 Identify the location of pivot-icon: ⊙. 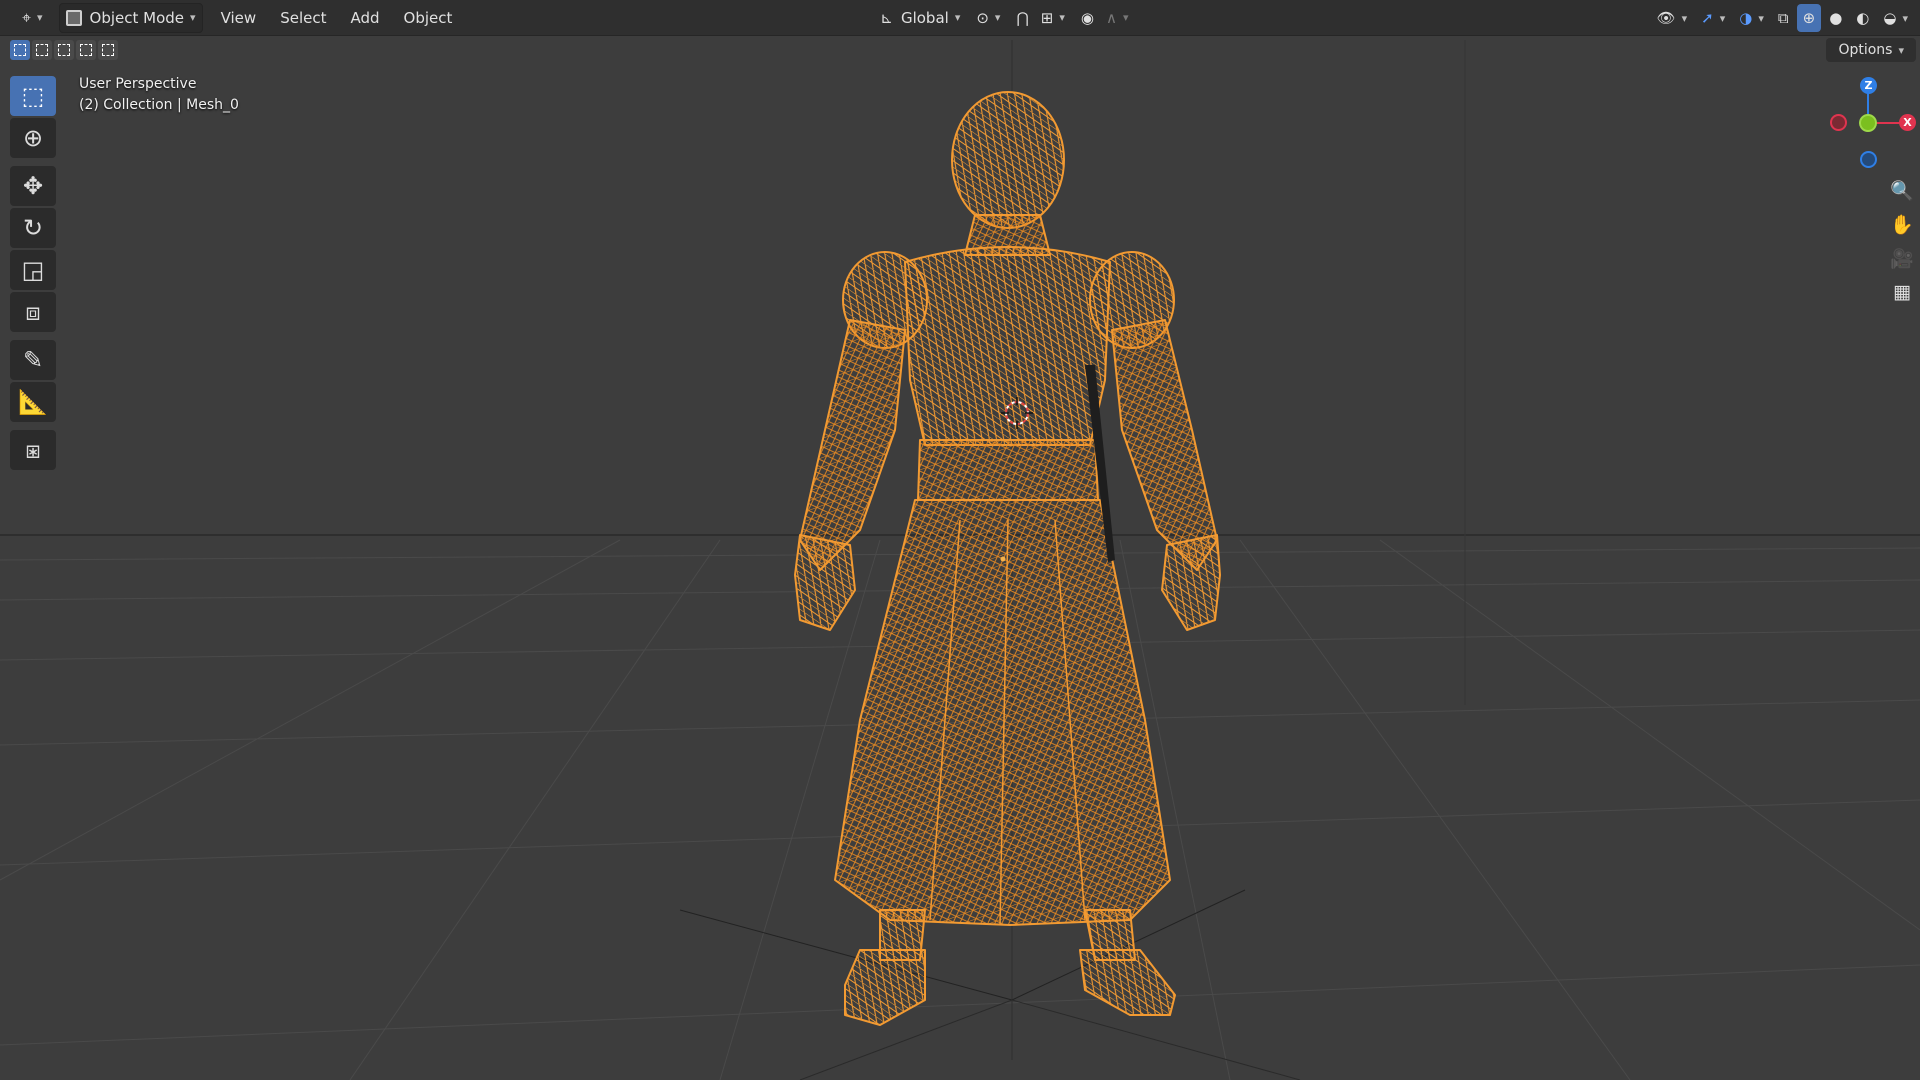
(982, 17).